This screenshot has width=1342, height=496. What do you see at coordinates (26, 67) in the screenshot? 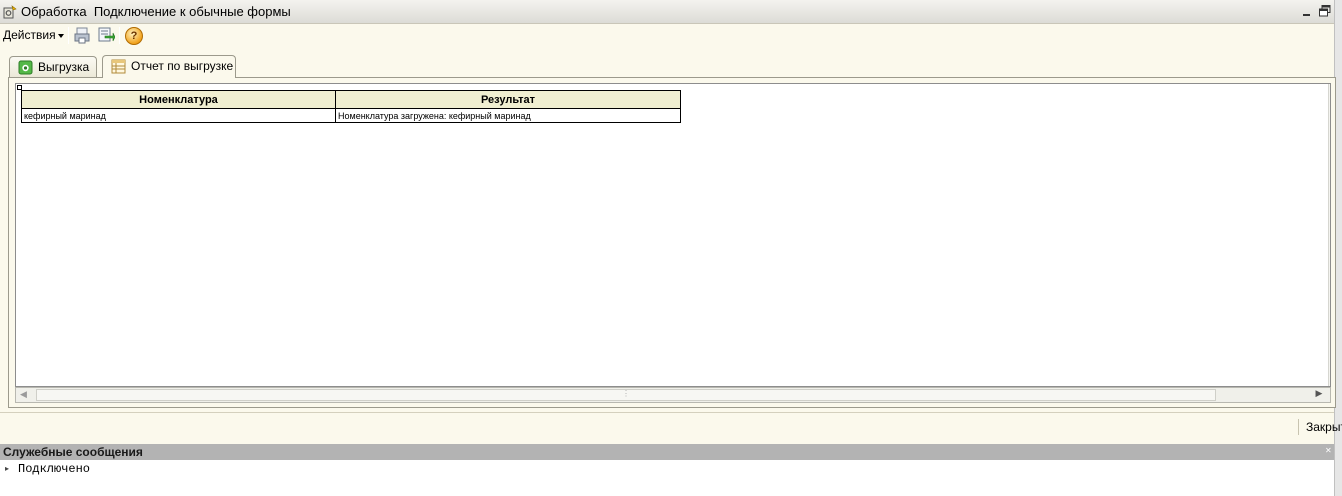
I see `export-green-icon` at bounding box center [26, 67].